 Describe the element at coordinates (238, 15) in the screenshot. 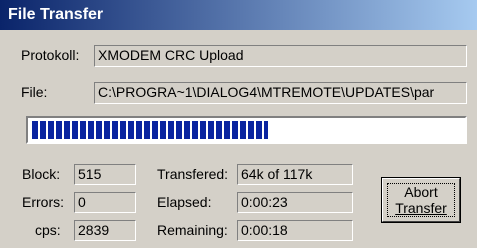

I see `title-bar: File Transfer` at that location.